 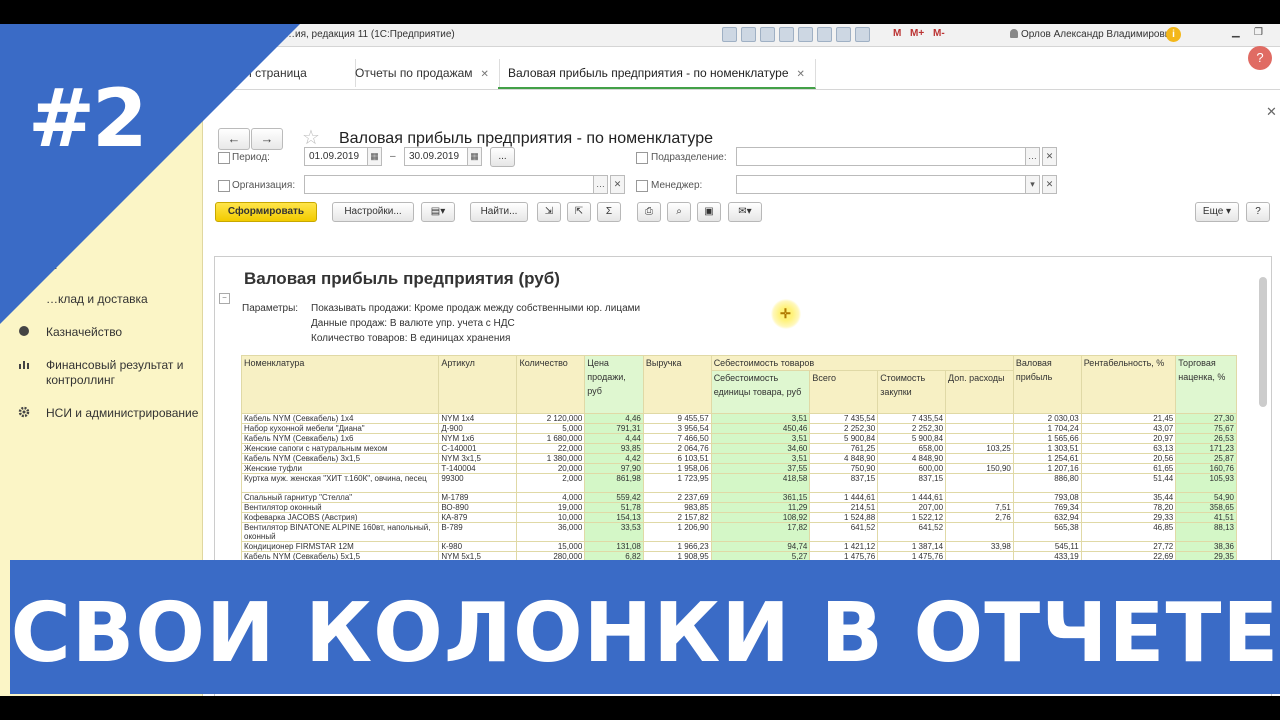 I want to click on table-cell: 3,51, so click(x=760, y=418).